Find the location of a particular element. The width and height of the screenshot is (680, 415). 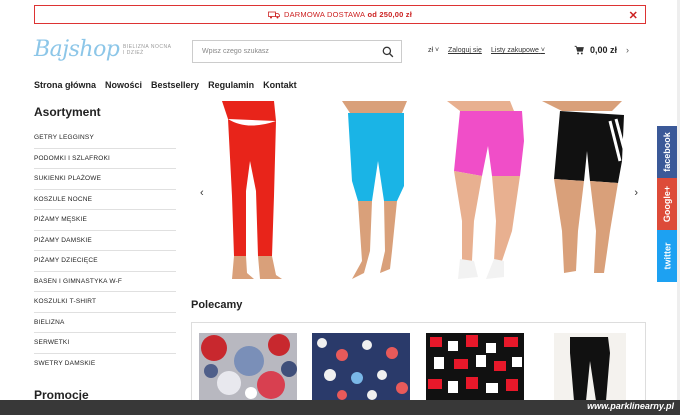

google-plus-label: Google+ is located at coordinates (667, 204).